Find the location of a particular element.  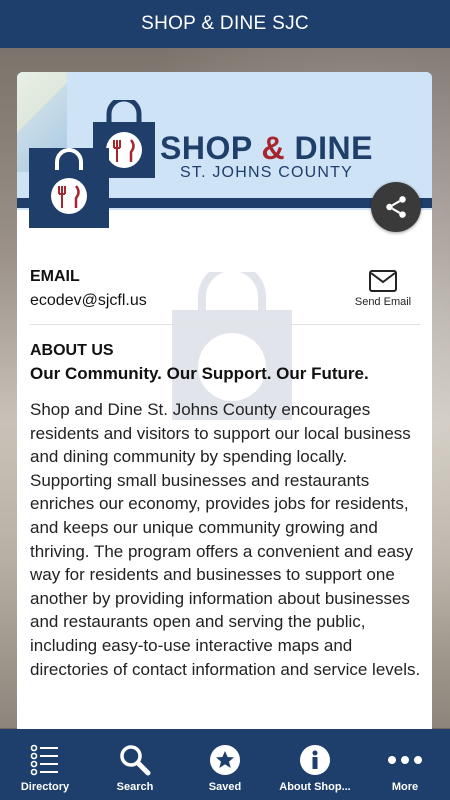

brand-subtitle: ST. JOHNS COUNTY is located at coordinates (266, 172).